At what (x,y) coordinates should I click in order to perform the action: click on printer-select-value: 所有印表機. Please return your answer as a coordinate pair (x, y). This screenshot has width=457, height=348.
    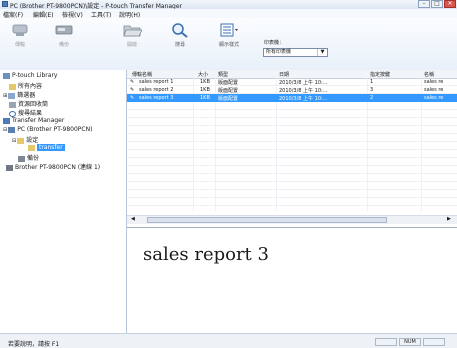
    Looking at the image, I should click on (279, 52).